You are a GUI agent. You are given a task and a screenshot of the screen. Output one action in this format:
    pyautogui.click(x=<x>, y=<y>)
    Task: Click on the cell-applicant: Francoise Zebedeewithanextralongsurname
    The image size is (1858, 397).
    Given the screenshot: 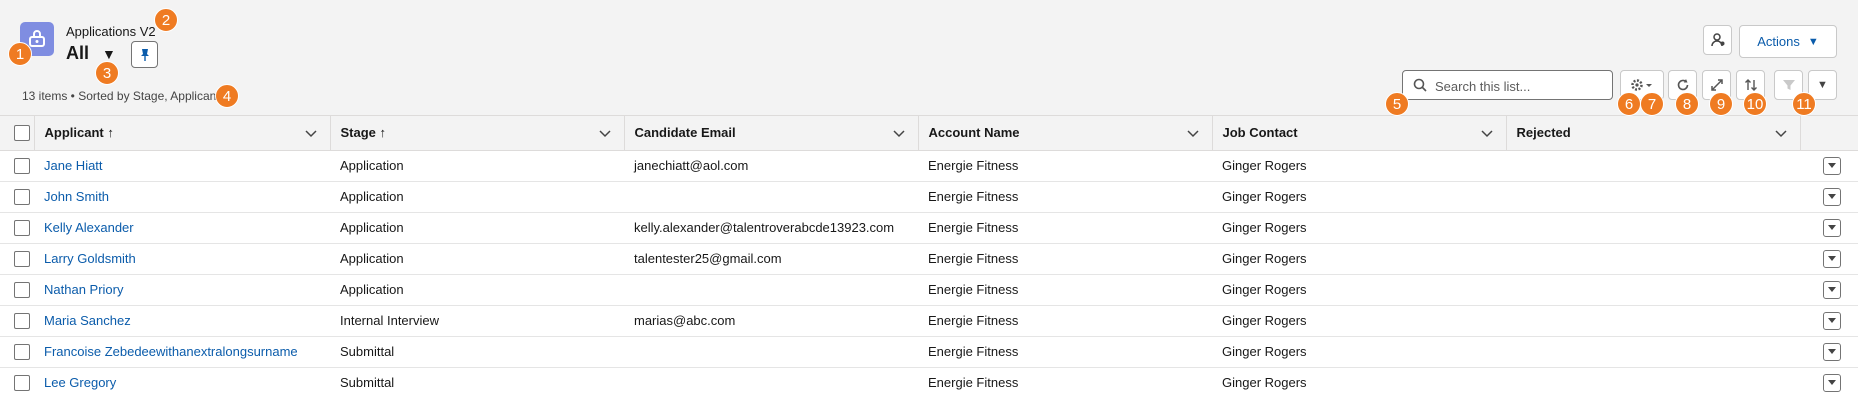 What is the action you would take?
    pyautogui.click(x=182, y=352)
    